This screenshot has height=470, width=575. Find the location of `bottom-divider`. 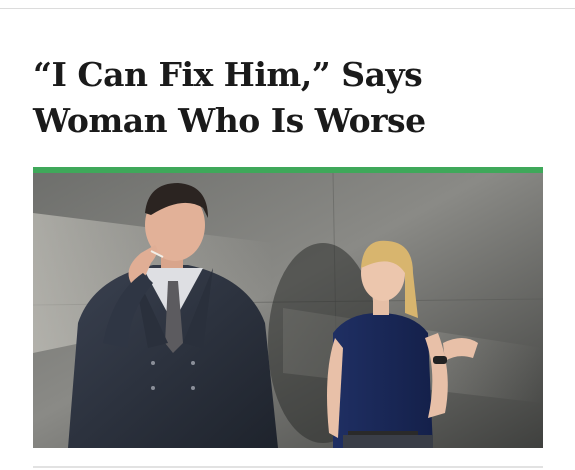

bottom-divider is located at coordinates (288, 467).